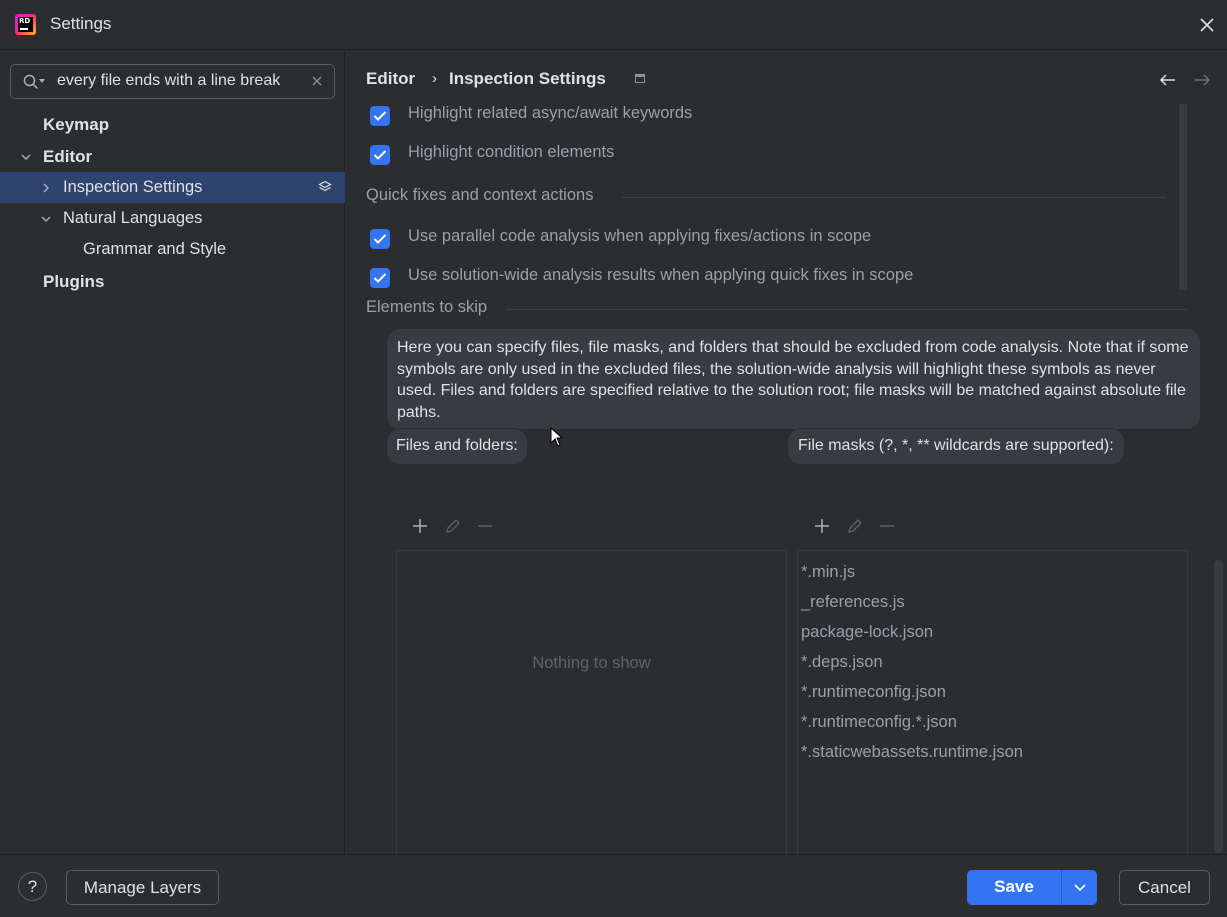 This screenshot has width=1227, height=917. What do you see at coordinates (853, 602) in the screenshot?
I see `list-item: _references.js` at bounding box center [853, 602].